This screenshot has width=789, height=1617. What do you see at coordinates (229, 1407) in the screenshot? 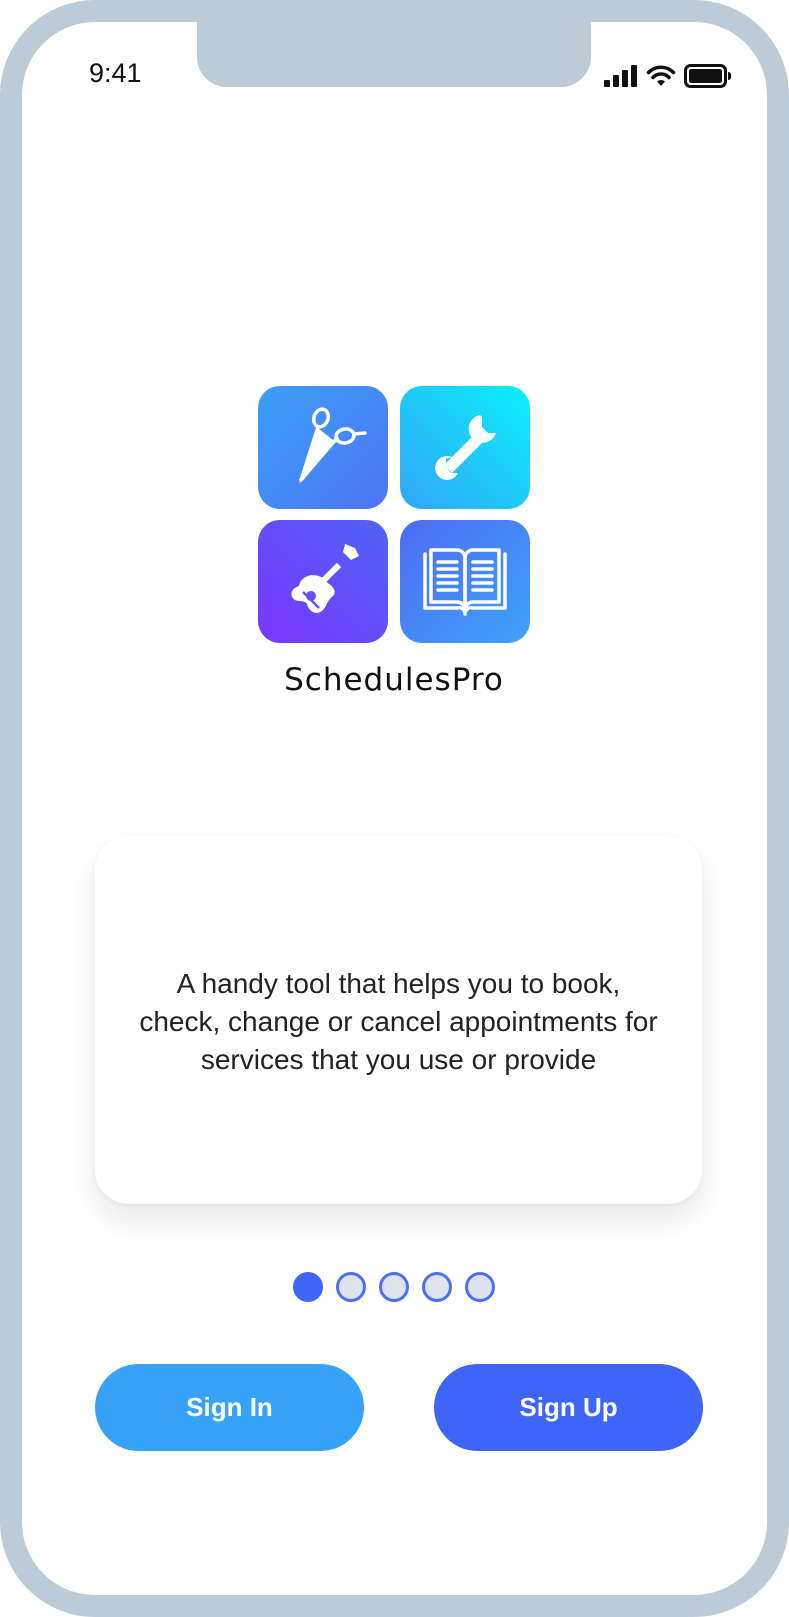
I see `sign-in-button: Sign In` at bounding box center [229, 1407].